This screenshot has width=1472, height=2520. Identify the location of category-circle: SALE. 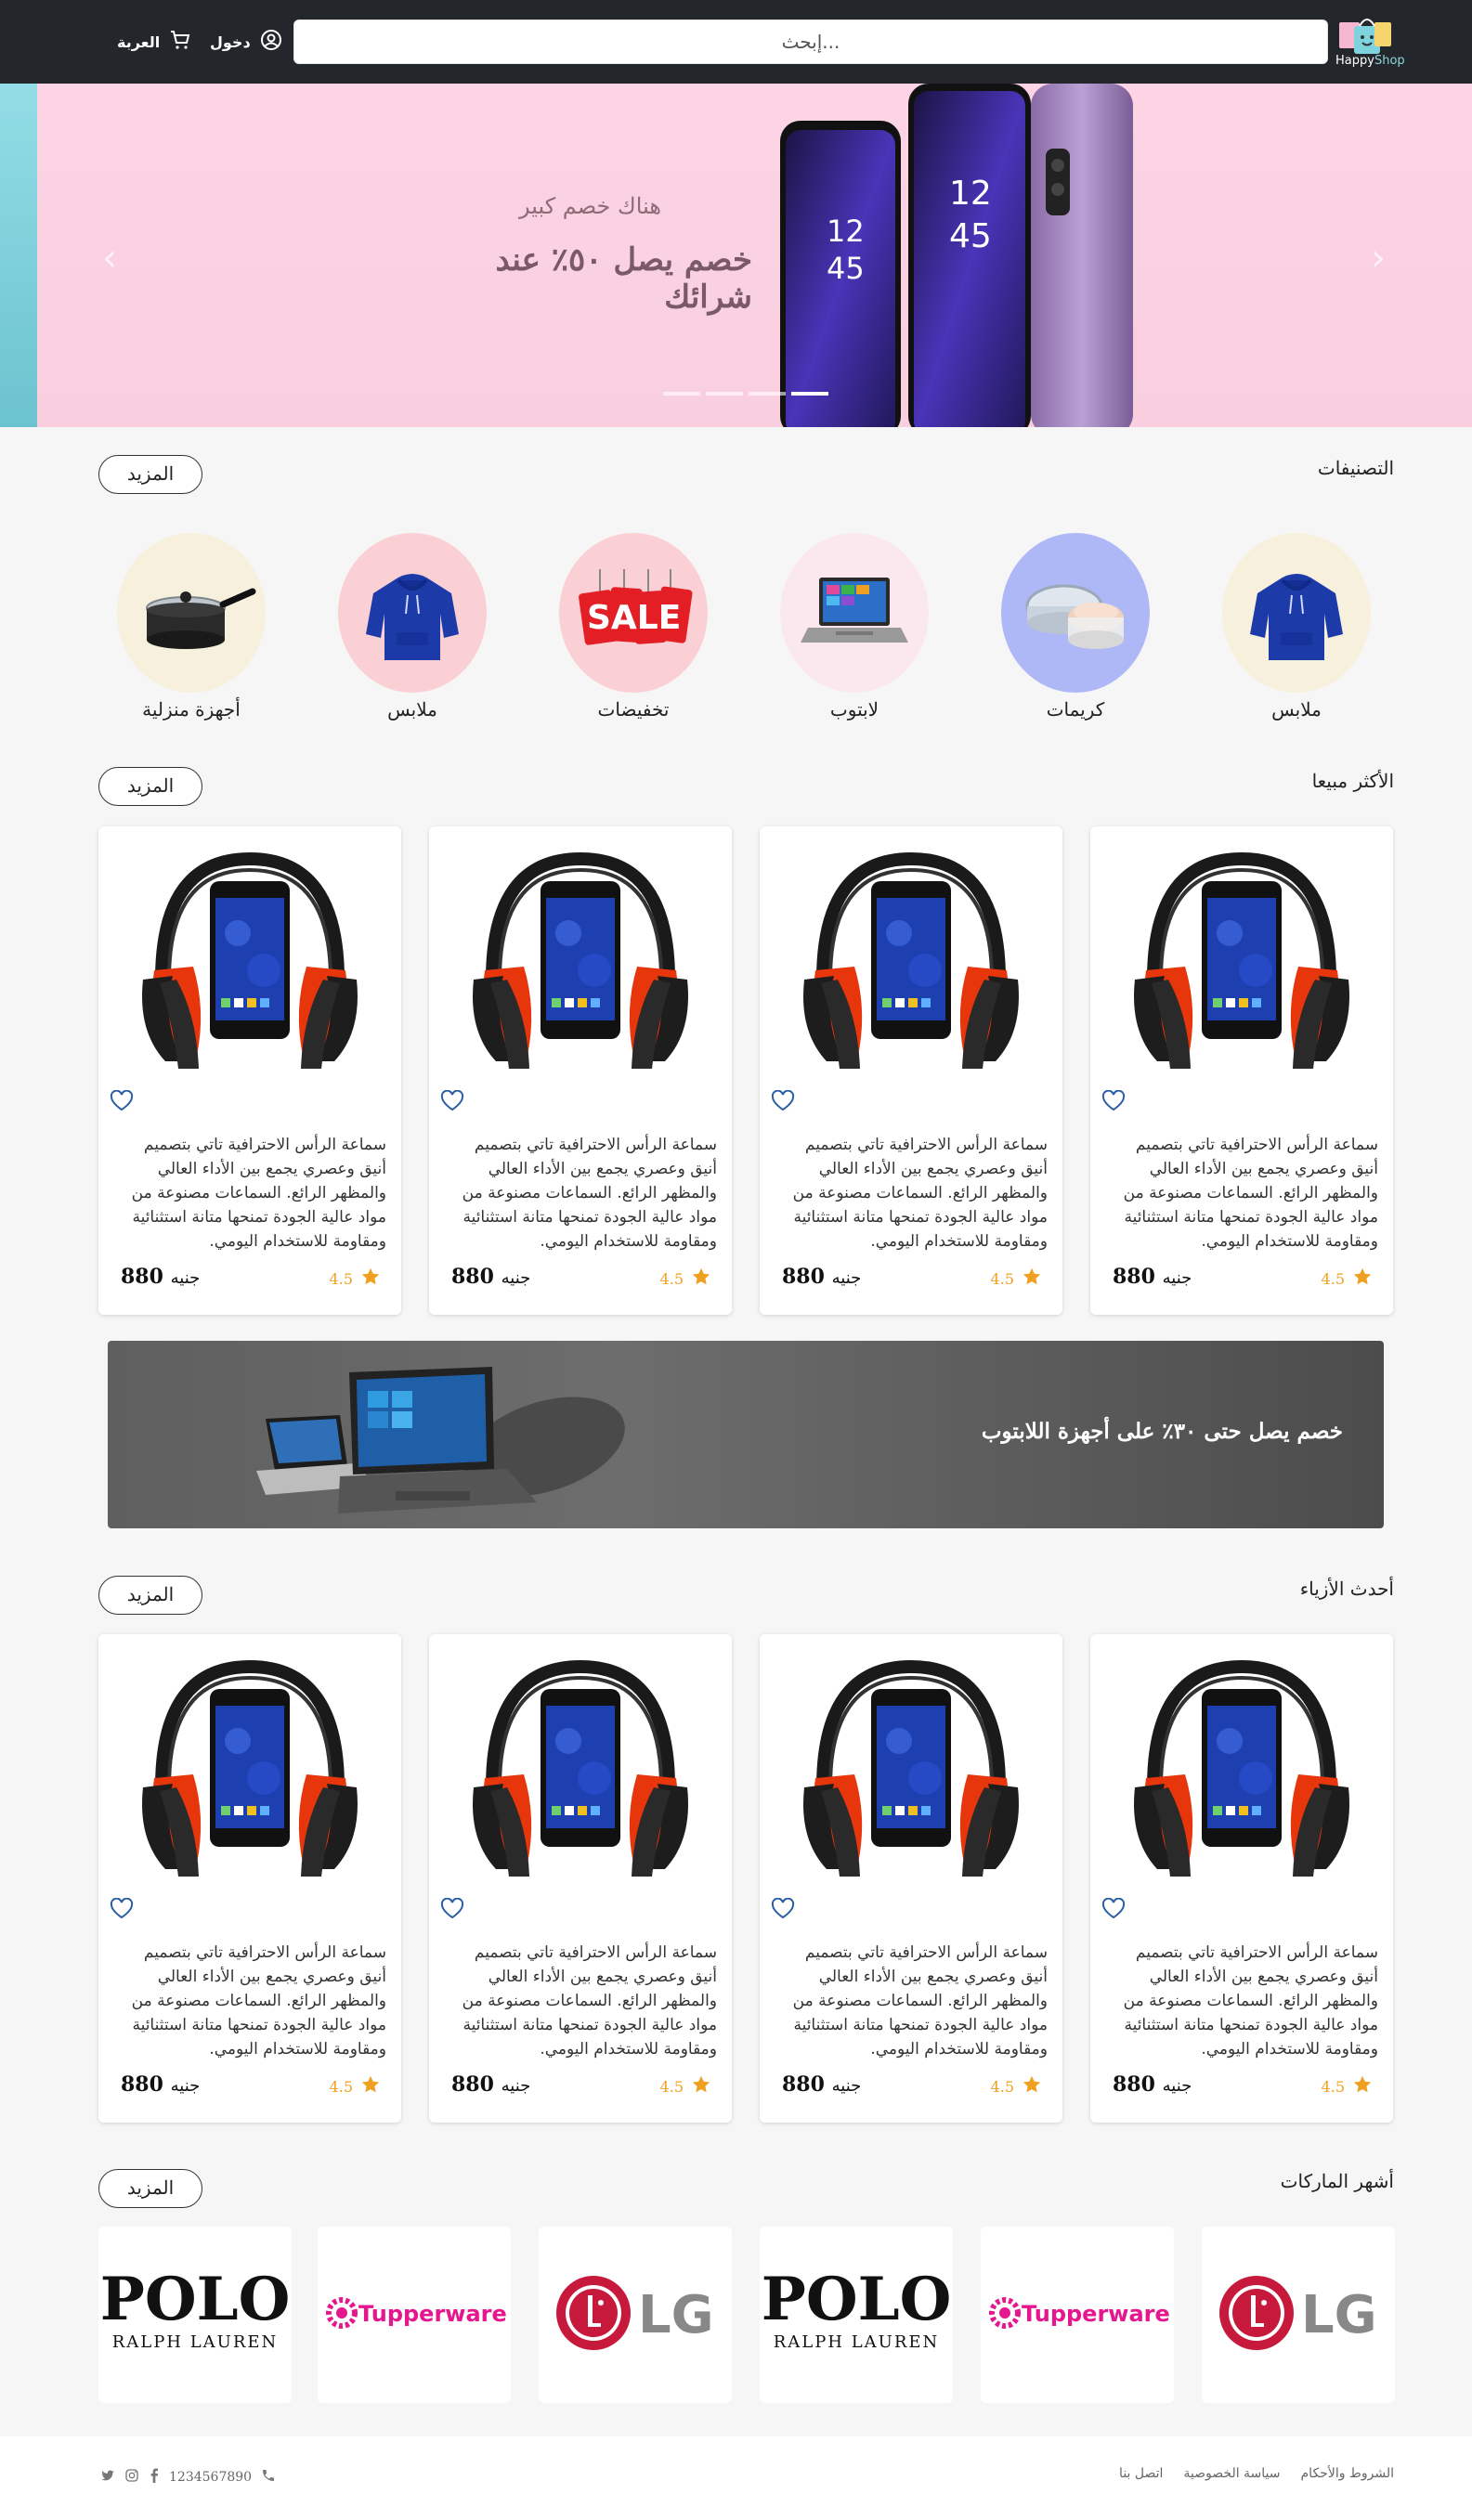
(633, 613).